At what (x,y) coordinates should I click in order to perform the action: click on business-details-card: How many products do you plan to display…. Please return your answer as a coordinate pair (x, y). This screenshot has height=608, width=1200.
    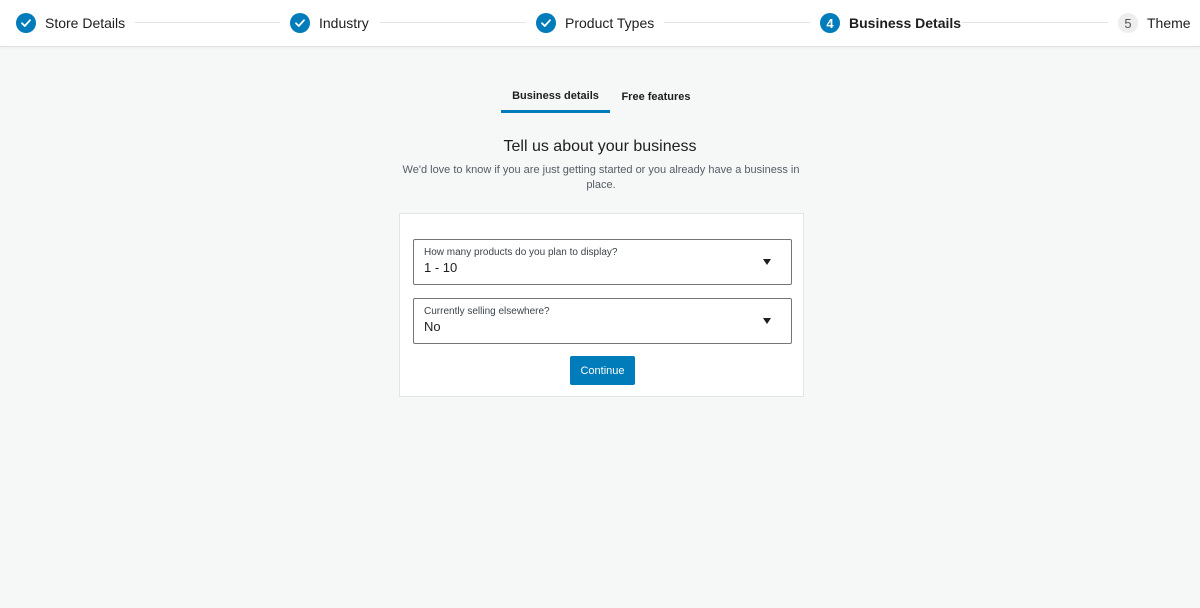
    Looking at the image, I should click on (601, 305).